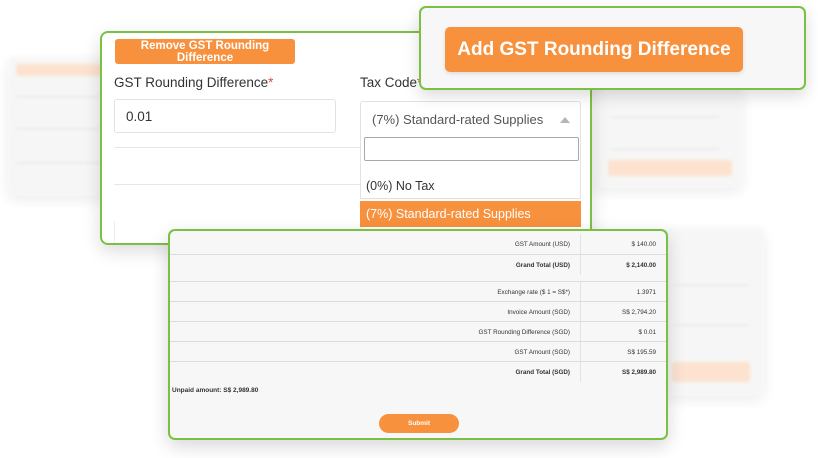 The image size is (818, 458). What do you see at coordinates (139, 116) in the screenshot?
I see `gst-rounding-value: 0.01` at bounding box center [139, 116].